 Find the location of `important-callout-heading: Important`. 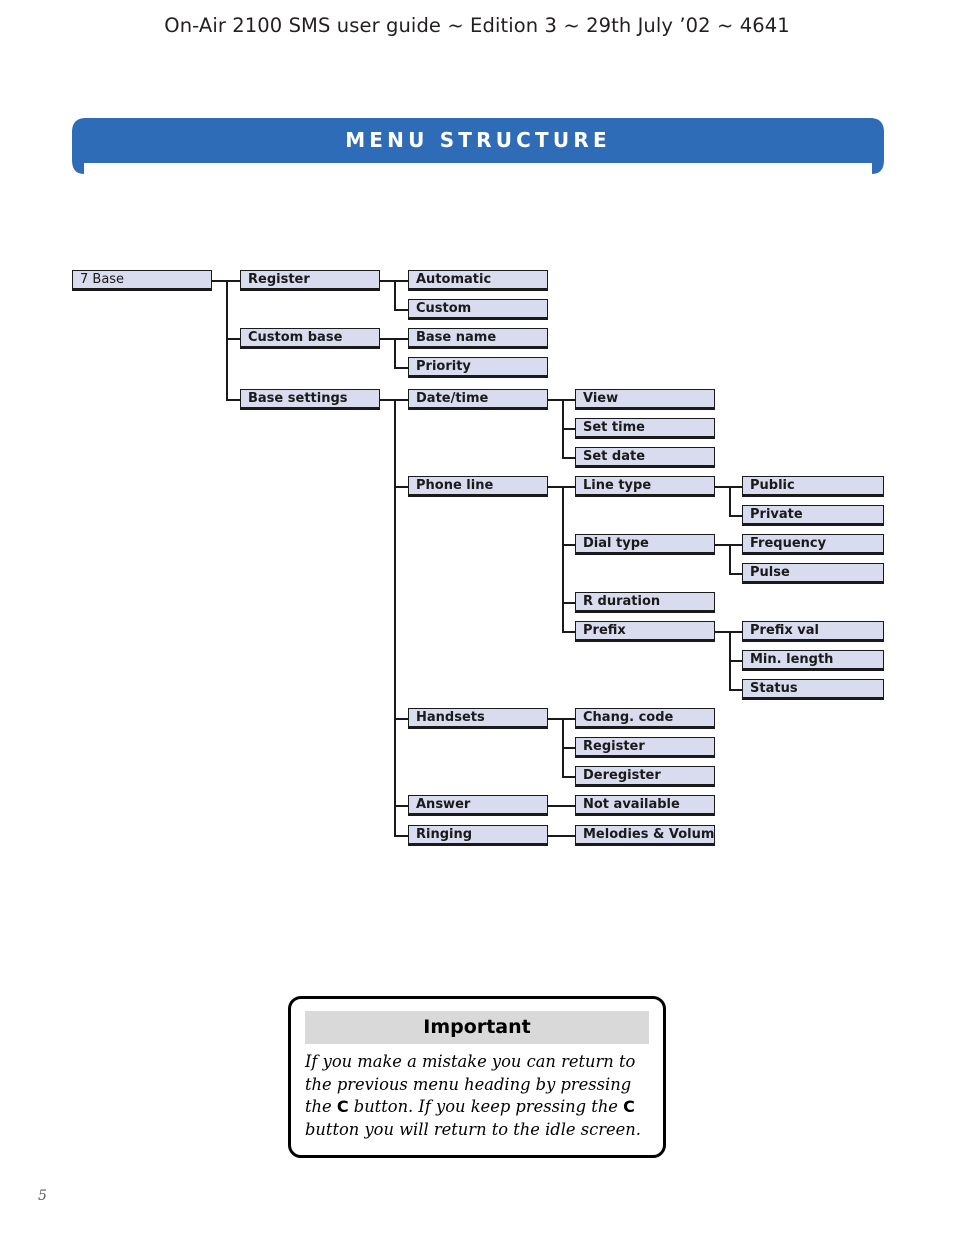

important-callout-heading: Important is located at coordinates (477, 1027).